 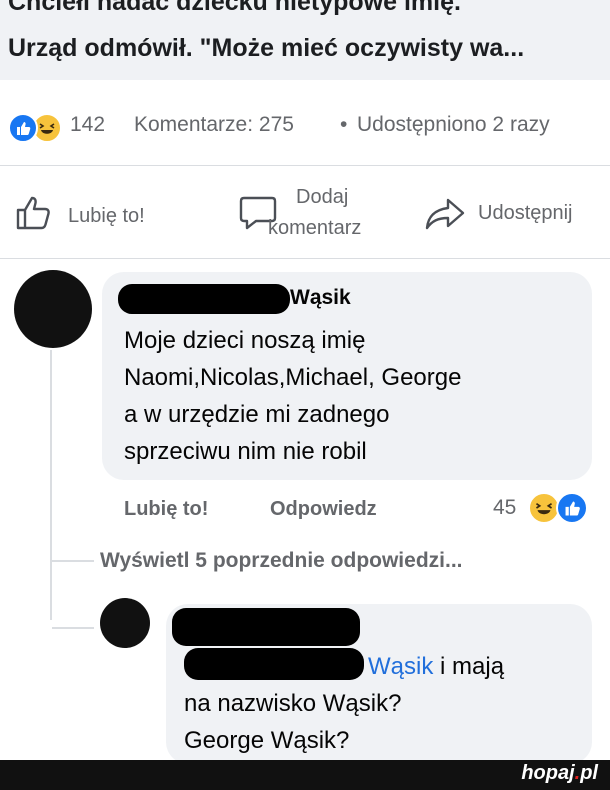 What do you see at coordinates (525, 213) in the screenshot?
I see `share-button-label: Udostępnij` at bounding box center [525, 213].